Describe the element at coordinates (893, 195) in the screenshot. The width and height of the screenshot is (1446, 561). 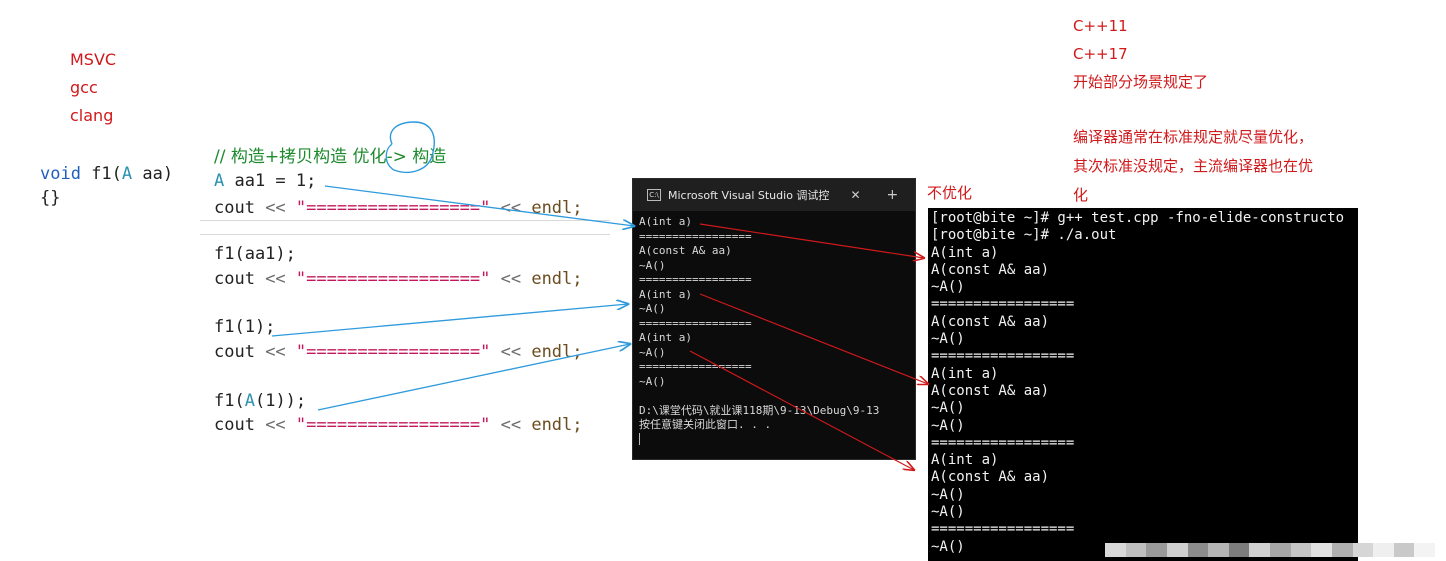
I see `new-tab-icon: +` at that location.